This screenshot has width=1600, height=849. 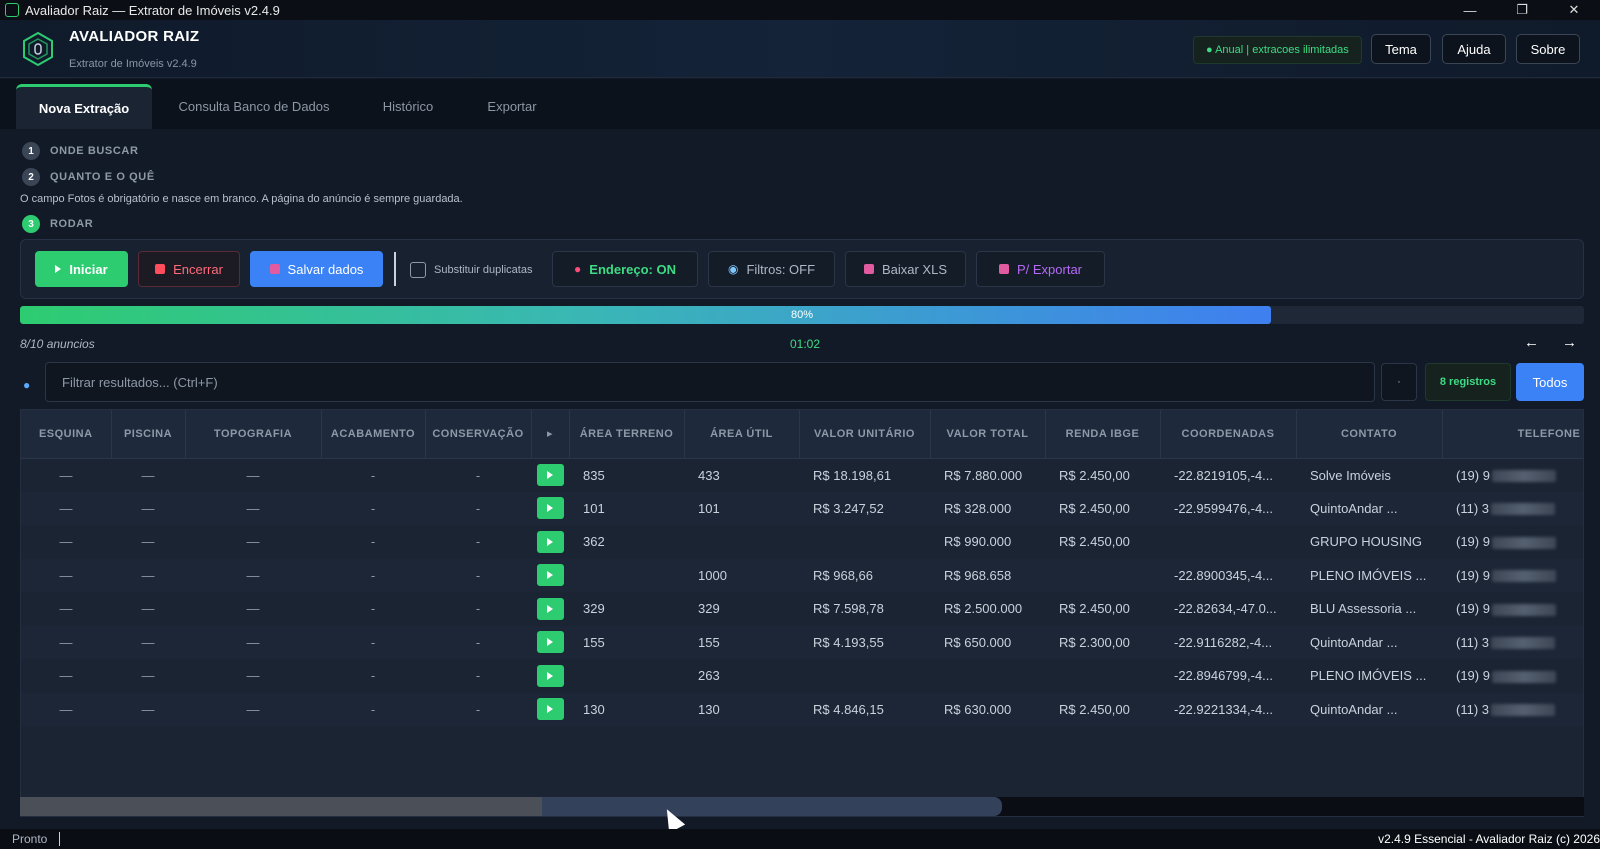 What do you see at coordinates (805, 344) in the screenshot?
I see `elapsed-timer: 01:02` at bounding box center [805, 344].